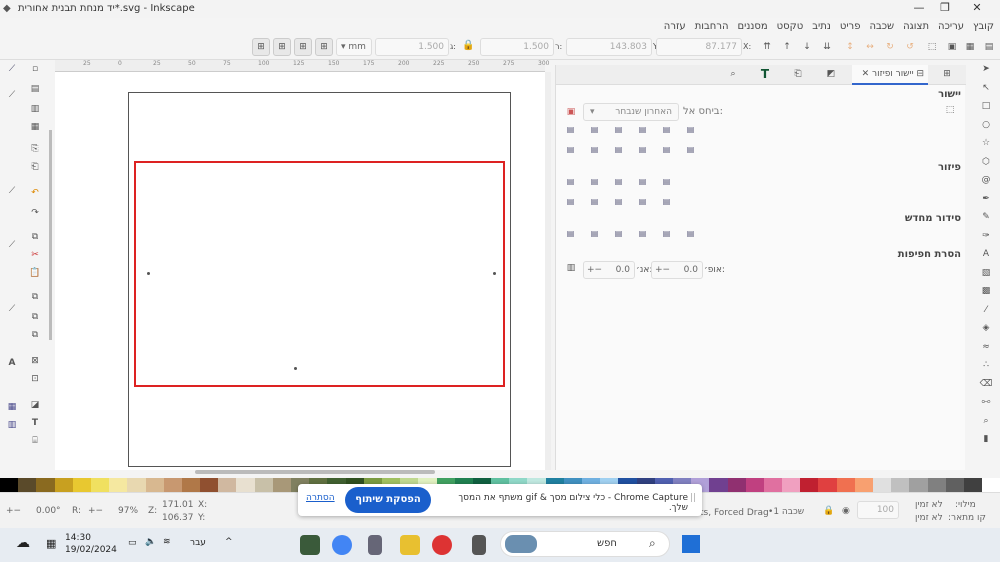  What do you see at coordinates (229, 542) in the screenshot?
I see `show-hidden-icons-chevron-icon: ^` at bounding box center [229, 542].